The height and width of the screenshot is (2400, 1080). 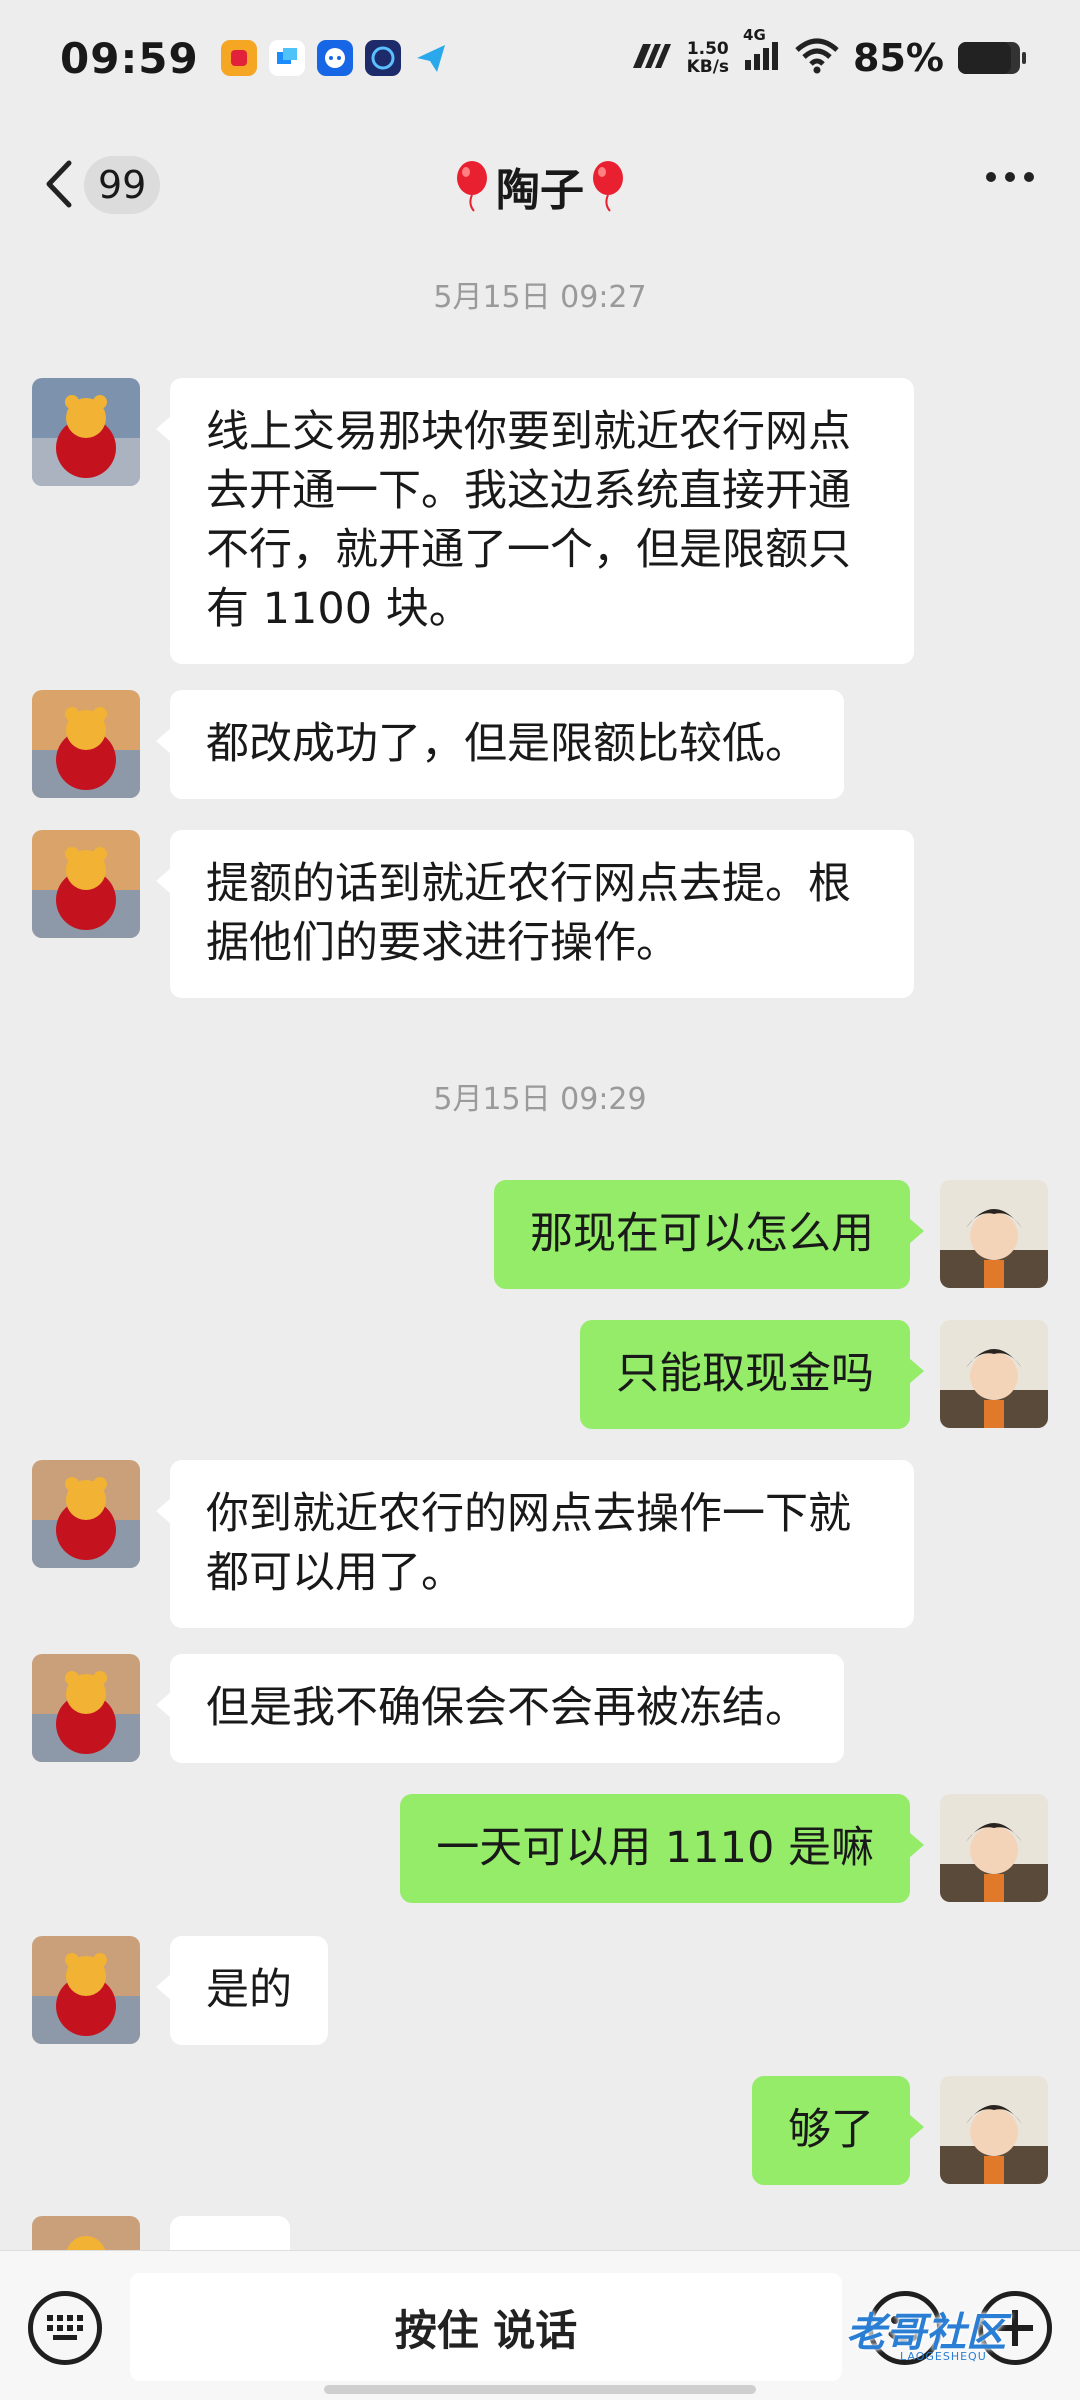 I want to click on shopping-app-icon, so click(x=238, y=58).